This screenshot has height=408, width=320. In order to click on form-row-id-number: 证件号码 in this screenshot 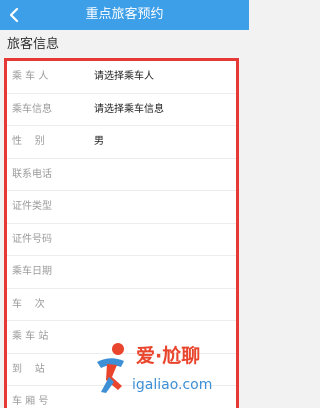, I will do `click(121, 240)`.